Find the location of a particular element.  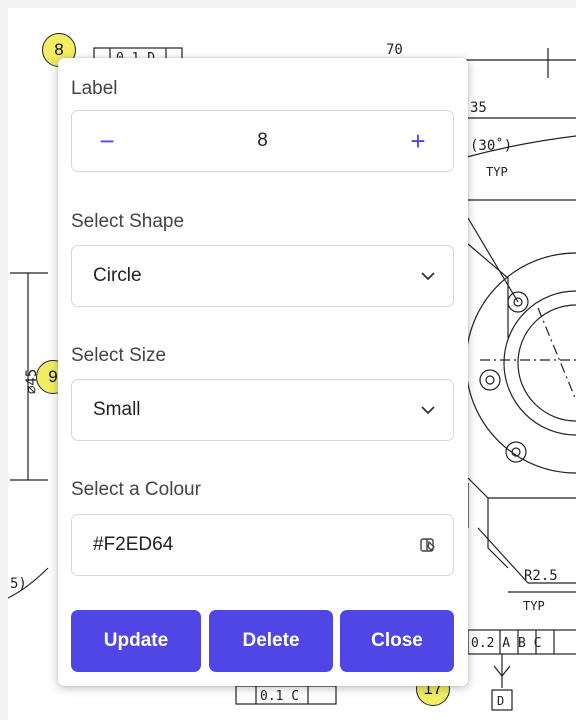

typ-top-text: TYP is located at coordinates (497, 172).